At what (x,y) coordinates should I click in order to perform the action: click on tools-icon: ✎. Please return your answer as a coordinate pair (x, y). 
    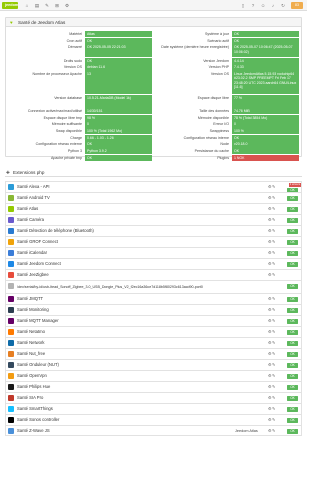
    Looking at the image, I should click on (47, 5).